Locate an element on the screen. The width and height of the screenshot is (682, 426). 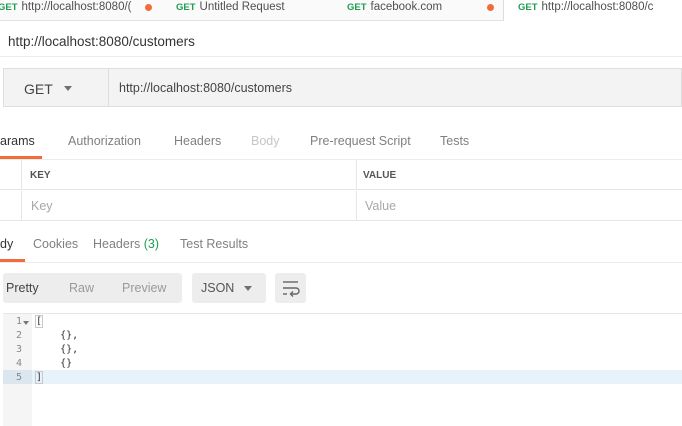
key-input: Key is located at coordinates (42, 206).